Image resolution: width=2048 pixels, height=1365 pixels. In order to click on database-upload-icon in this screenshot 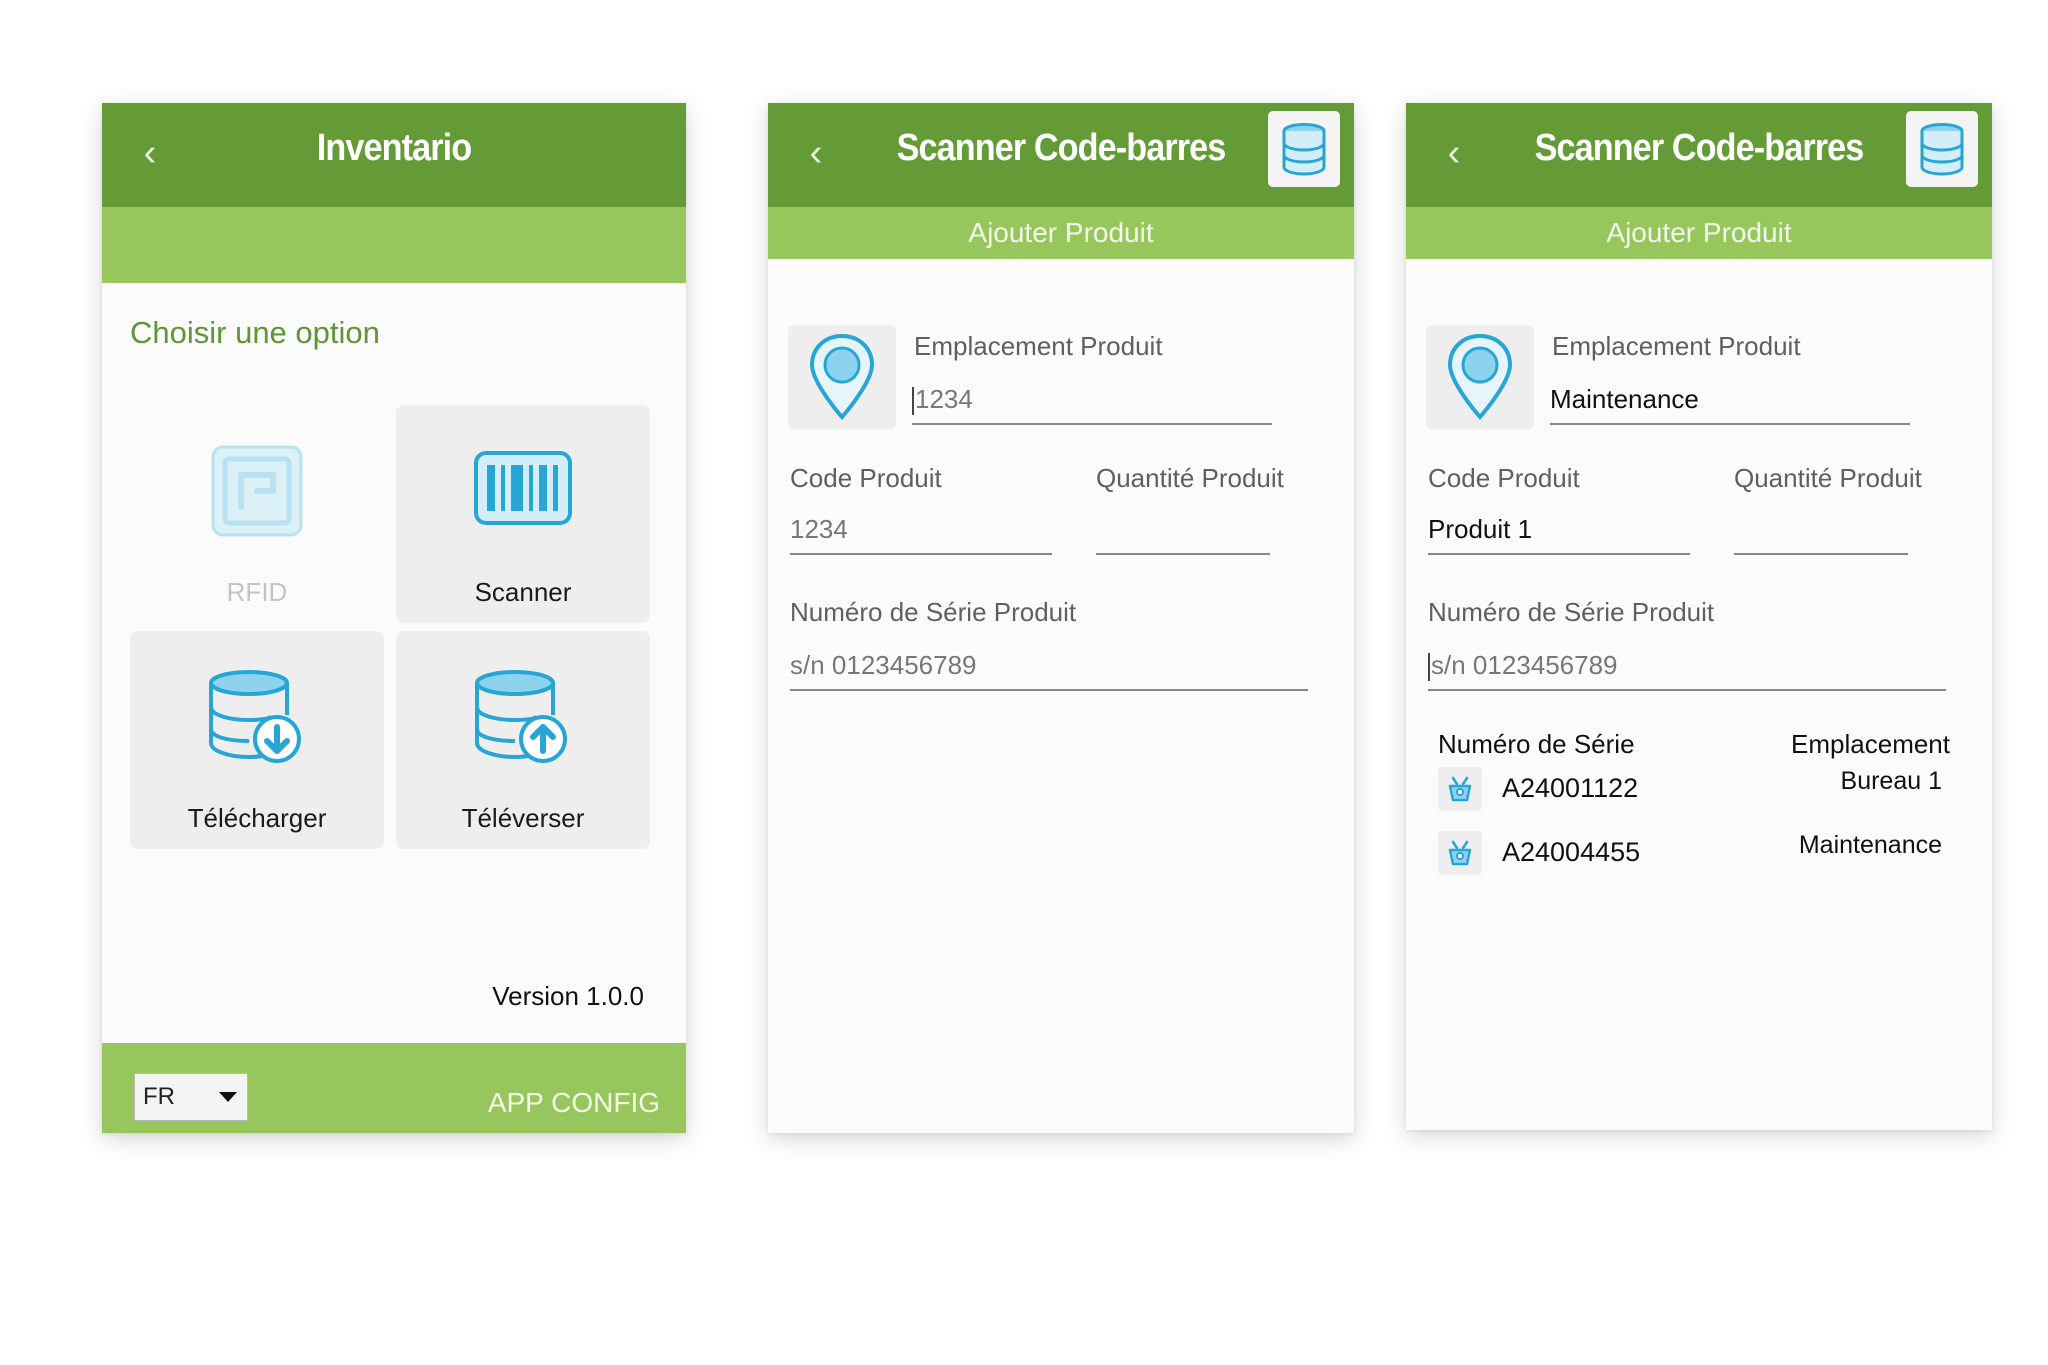, I will do `click(521, 716)`.